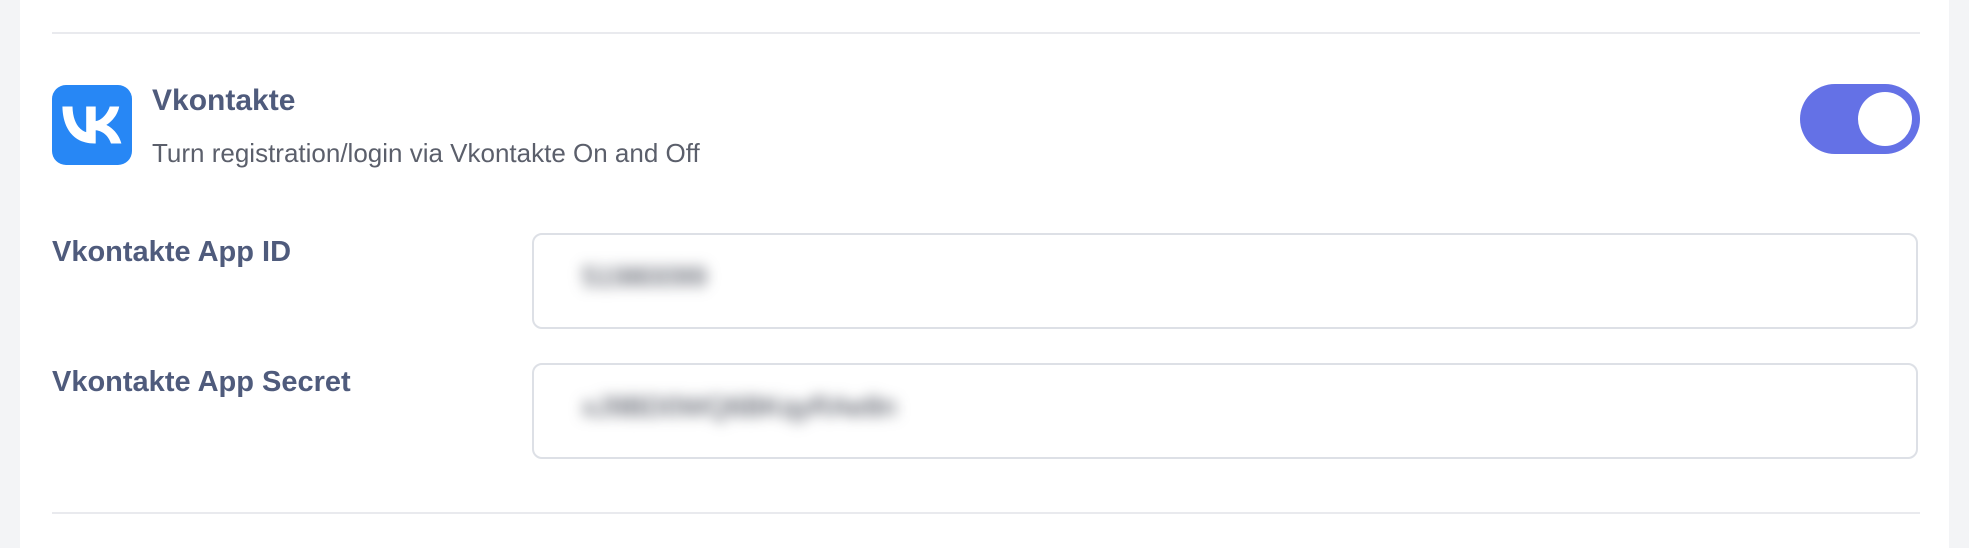 The width and height of the screenshot is (1969, 548). I want to click on app-id-value: 51980099, so click(644, 276).